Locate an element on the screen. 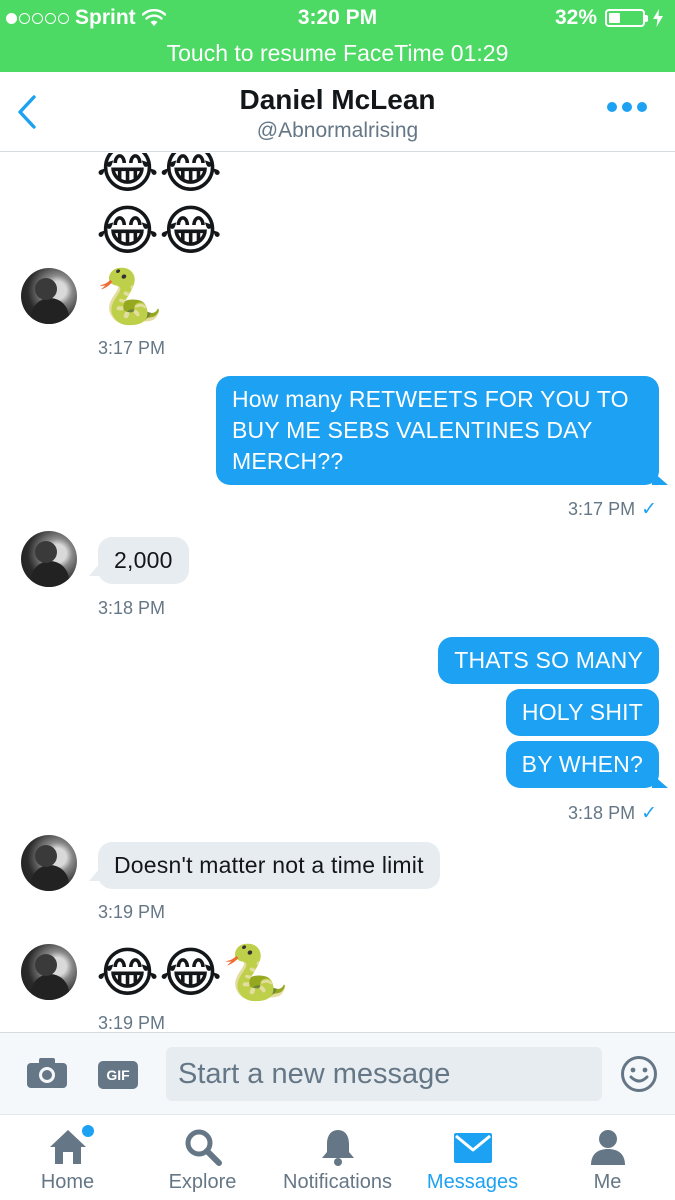 Image resolution: width=675 pixels, height=1200 pixels. bell-icon is located at coordinates (338, 1149).